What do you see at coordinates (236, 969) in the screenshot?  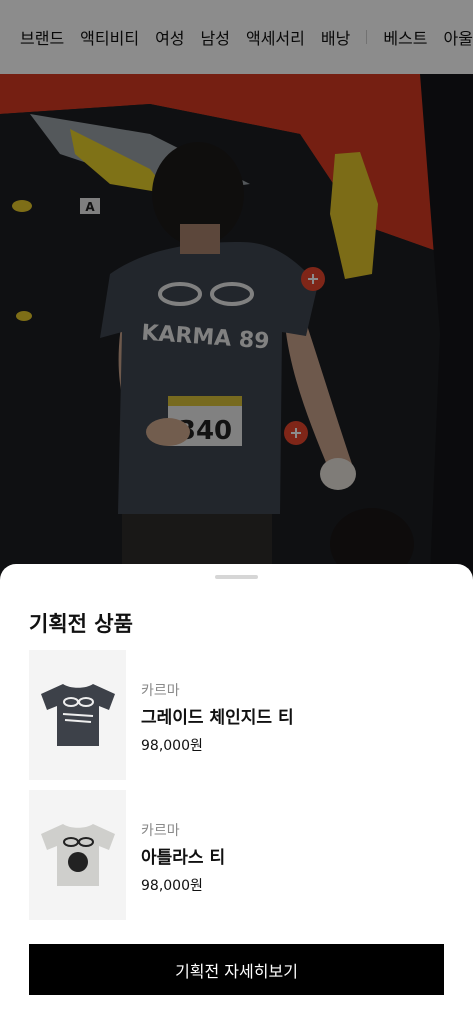 I see `view-exhibition-button: 기획전 자세히보기` at bounding box center [236, 969].